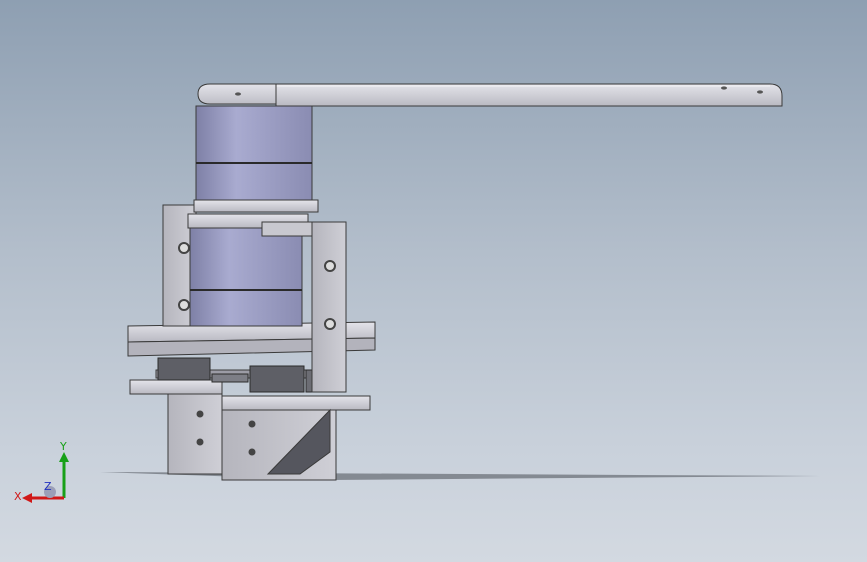  I want to click on coordinate-triad: Y X Z, so click(41, 471).